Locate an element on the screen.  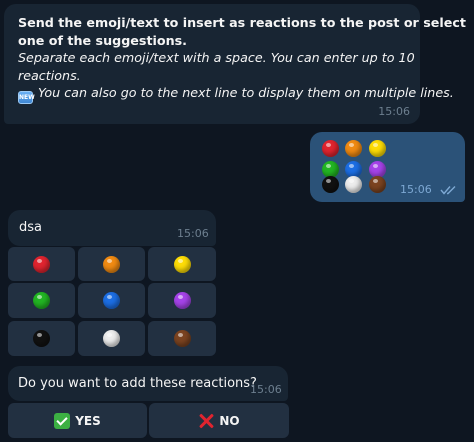
dsa-message: dsa 15:06 is located at coordinates (112, 228).